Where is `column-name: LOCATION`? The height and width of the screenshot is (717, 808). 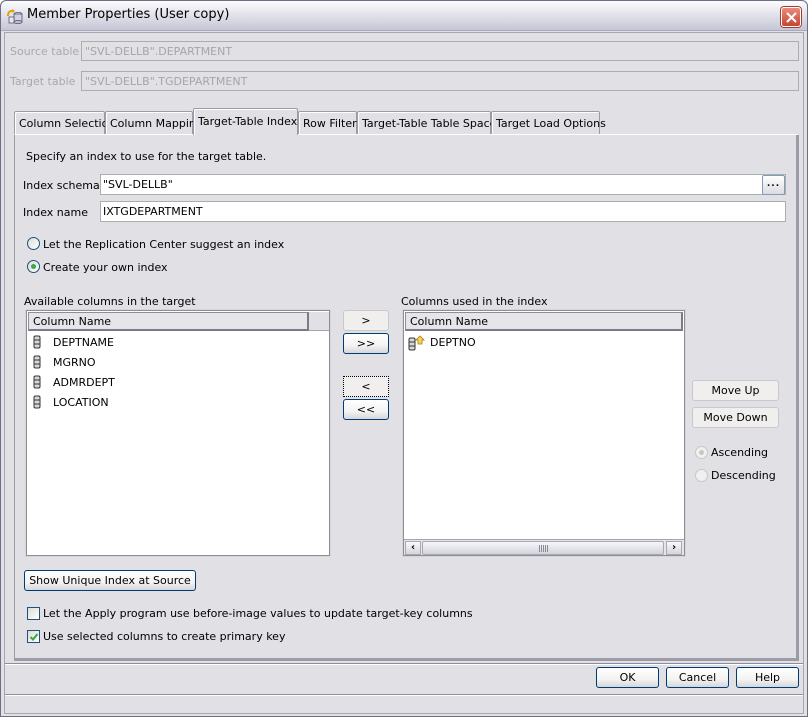
column-name: LOCATION is located at coordinates (81, 402).